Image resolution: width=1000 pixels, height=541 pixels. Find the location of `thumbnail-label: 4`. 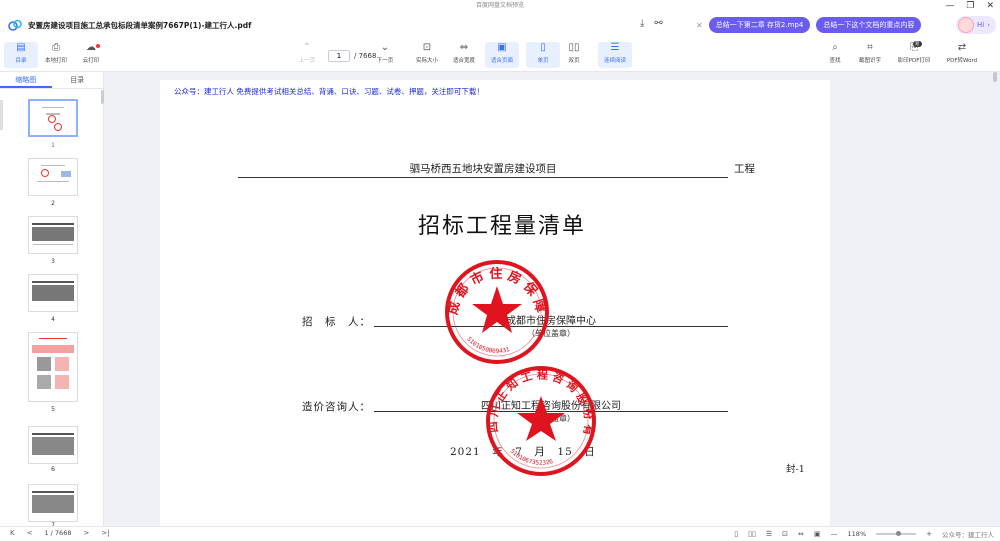

thumbnail-label: 4 is located at coordinates (53, 319).